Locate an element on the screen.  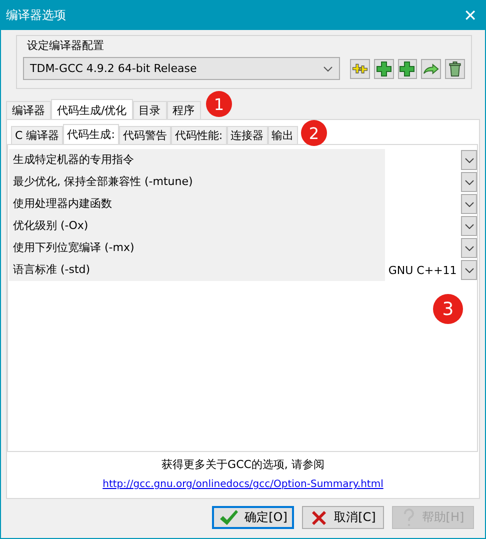
window-title: 编译器选项 is located at coordinates (36, 15).